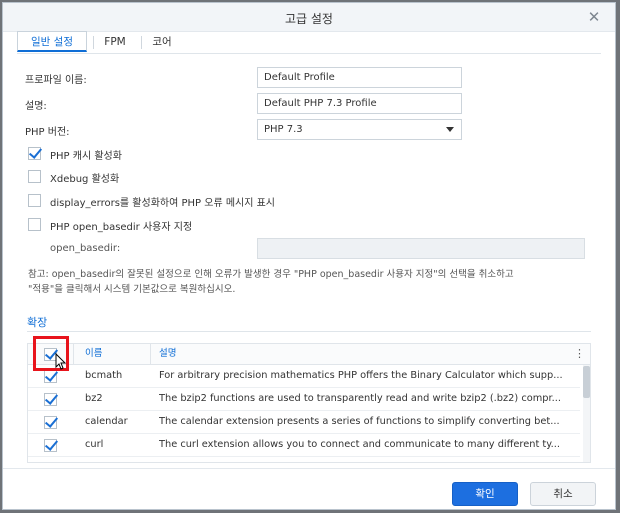 This screenshot has height=513, width=620. I want to click on table-scrollbar-thumb, so click(586, 382).